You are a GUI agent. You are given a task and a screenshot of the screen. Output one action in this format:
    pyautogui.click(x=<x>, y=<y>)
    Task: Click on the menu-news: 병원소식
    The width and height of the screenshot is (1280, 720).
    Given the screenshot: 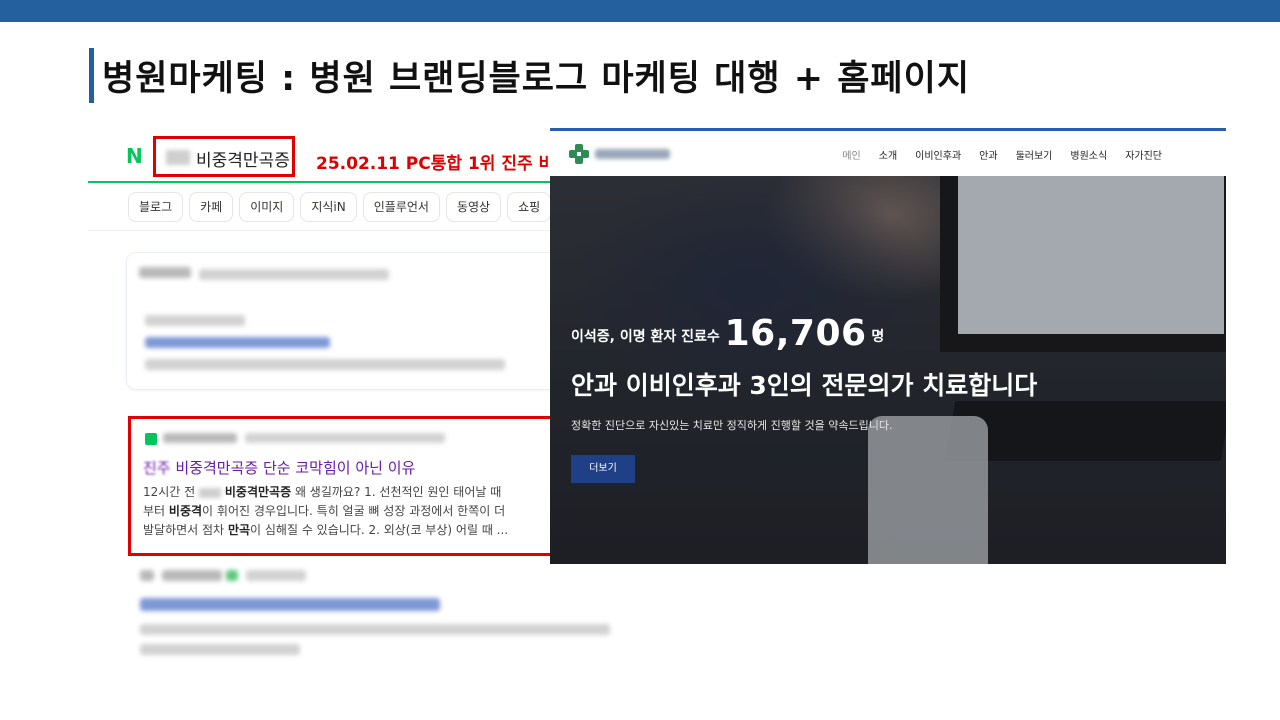 What is the action you would take?
    pyautogui.click(x=1088, y=154)
    